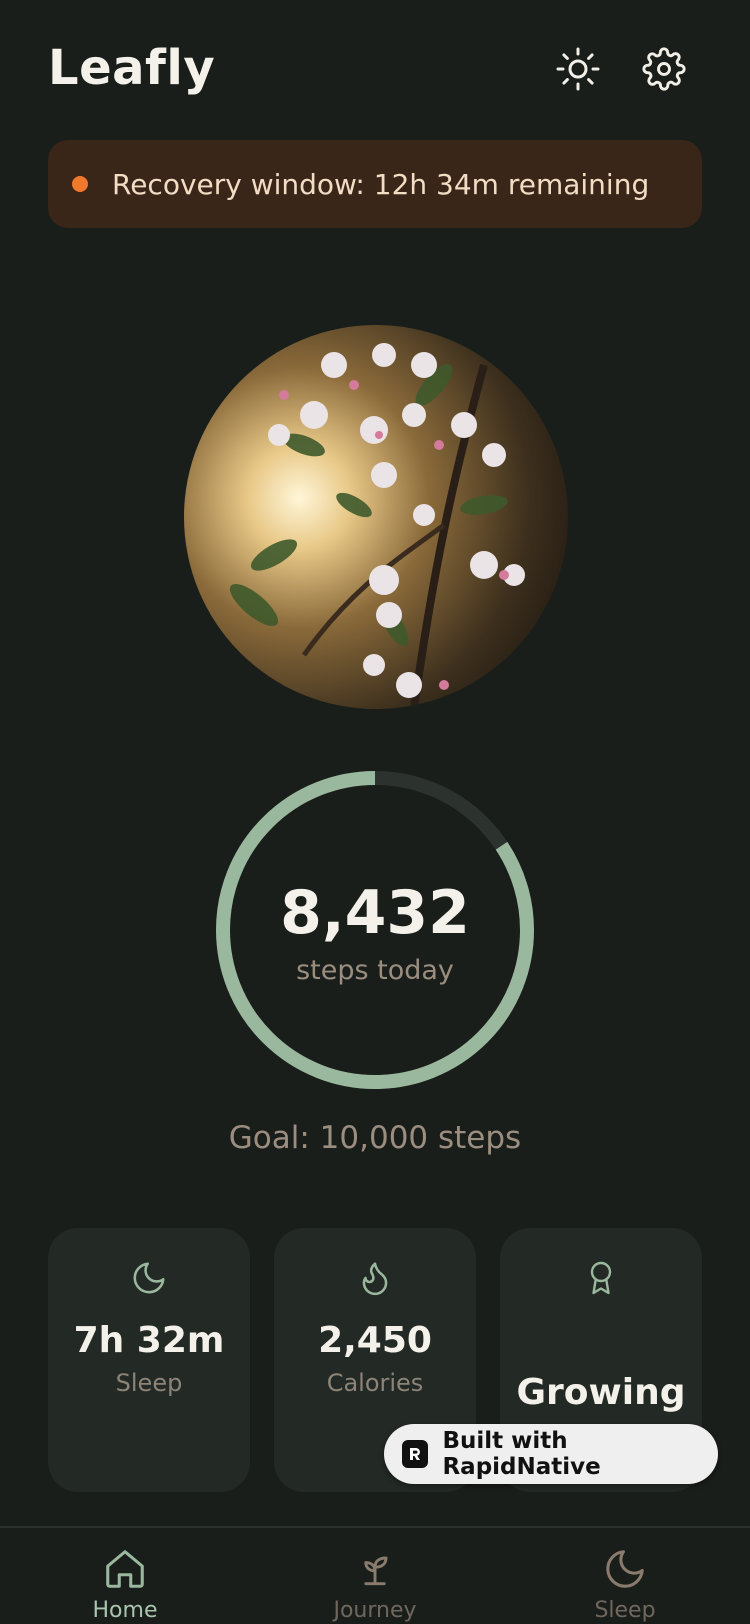 The image size is (750, 1624). What do you see at coordinates (521, 1454) in the screenshot?
I see `badge-text: Built with RapidNative` at bounding box center [521, 1454].